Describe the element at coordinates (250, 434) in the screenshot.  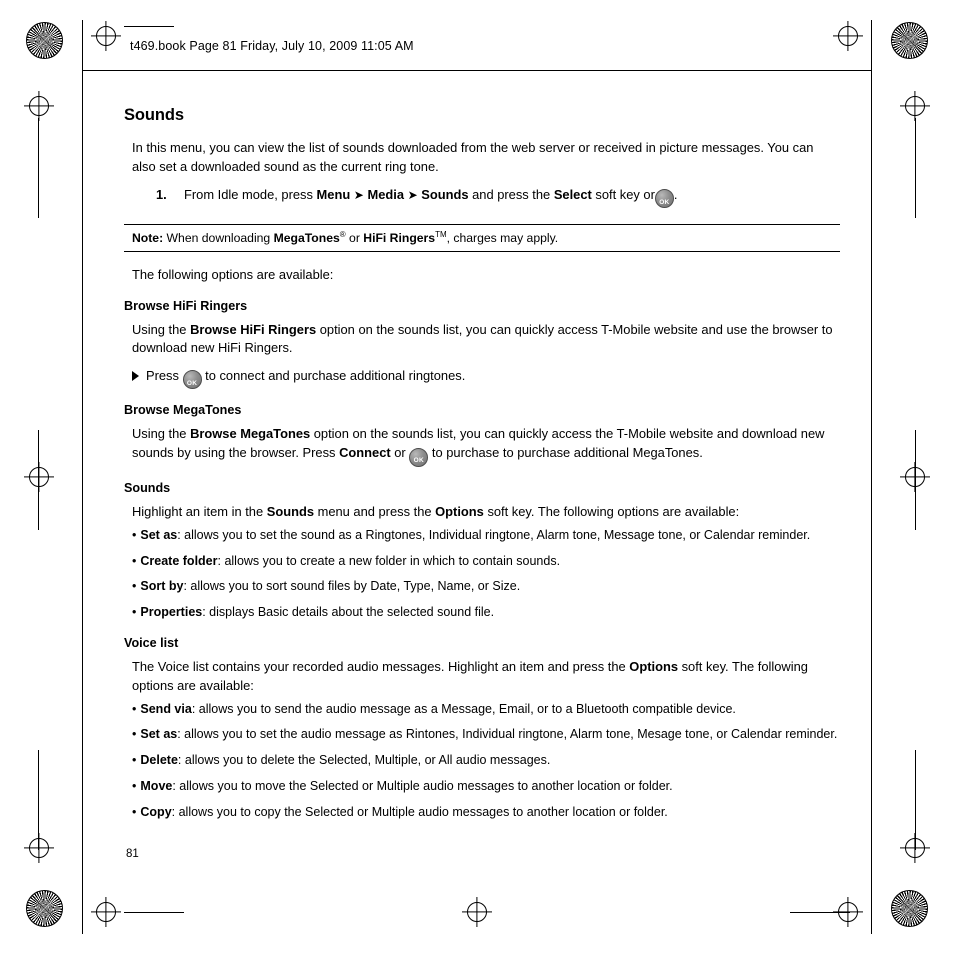
I see `browse-megatones-bold: Browse MegaTones` at that location.